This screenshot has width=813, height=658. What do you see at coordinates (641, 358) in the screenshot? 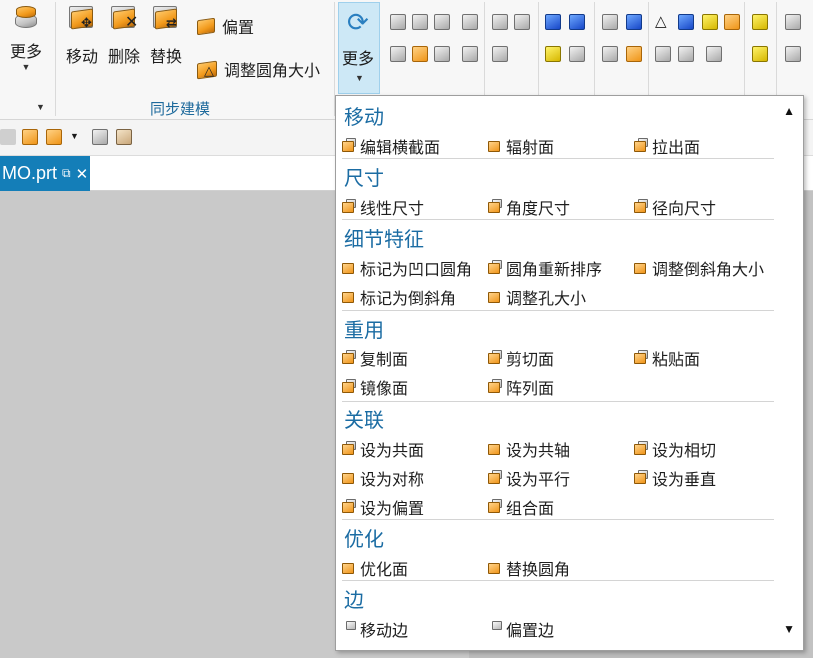
I see `paste-face-icon` at bounding box center [641, 358].